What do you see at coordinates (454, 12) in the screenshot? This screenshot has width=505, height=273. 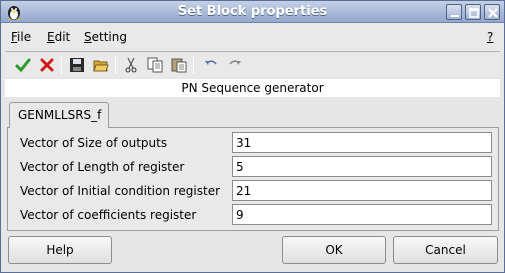 I see `minimize-icon` at bounding box center [454, 12].